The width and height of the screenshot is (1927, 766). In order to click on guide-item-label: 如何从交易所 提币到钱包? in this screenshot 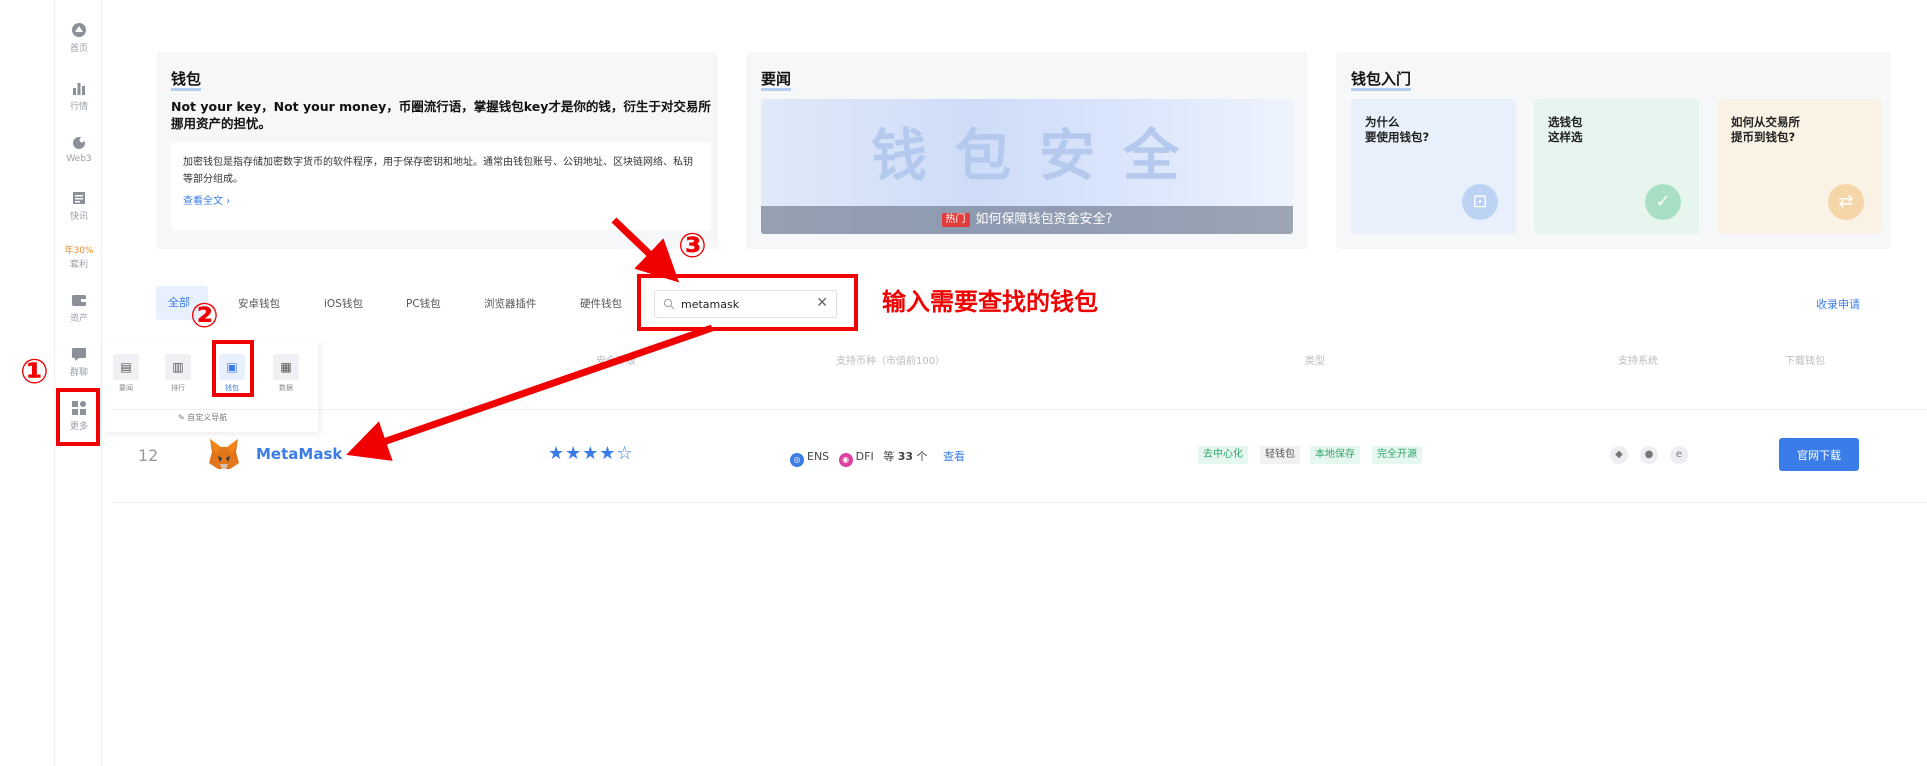, I will do `click(1765, 129)`.